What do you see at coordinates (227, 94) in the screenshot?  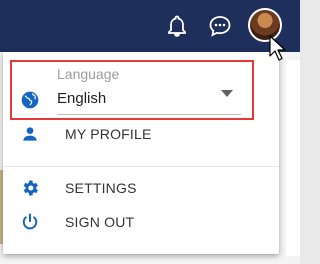 I see `dropdown-arrow-icon` at bounding box center [227, 94].